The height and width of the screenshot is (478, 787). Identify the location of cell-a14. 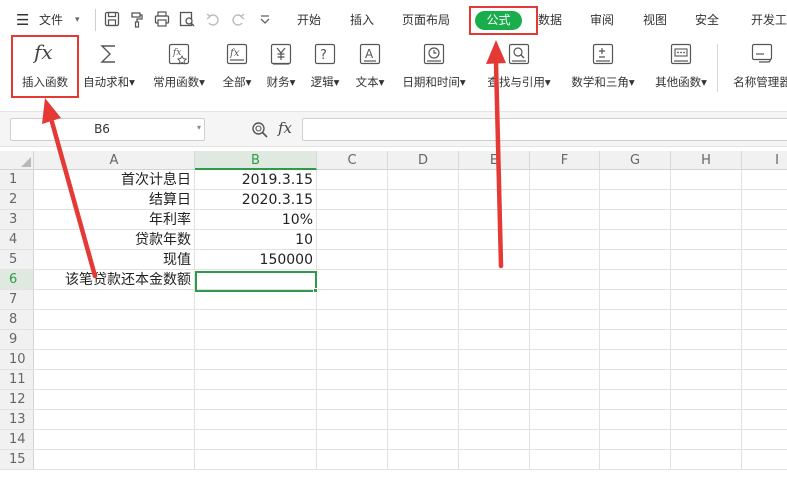
(114, 440).